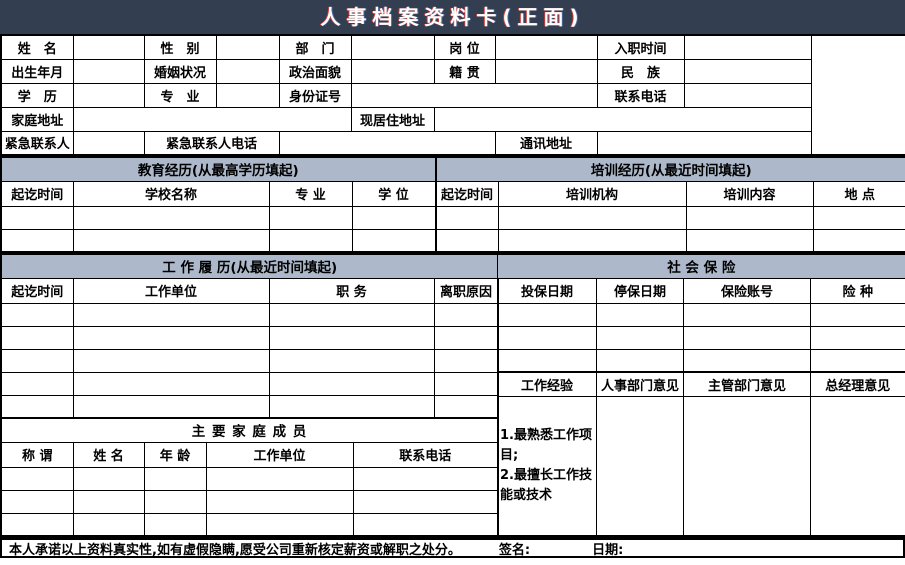 This screenshot has width=905, height=565. Describe the element at coordinates (747, 71) in the screenshot. I see `ethnicity-input-cell` at that location.